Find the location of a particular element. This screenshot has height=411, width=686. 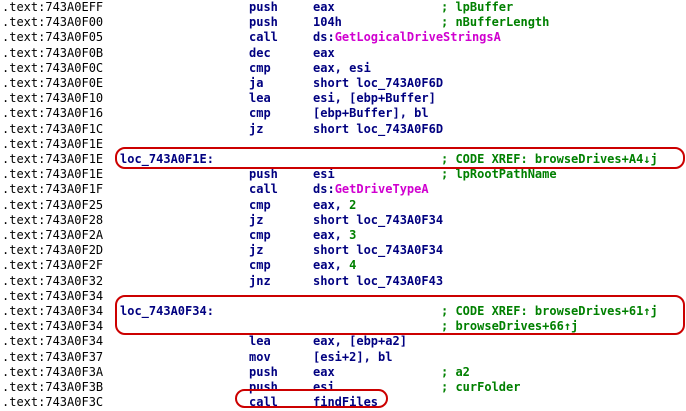

operand-text: [esi+2], bl is located at coordinates (353, 356).